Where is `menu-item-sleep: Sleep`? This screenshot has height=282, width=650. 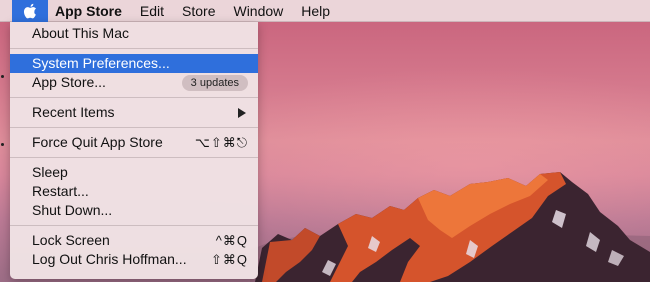
menu-item-sleep: Sleep is located at coordinates (134, 172).